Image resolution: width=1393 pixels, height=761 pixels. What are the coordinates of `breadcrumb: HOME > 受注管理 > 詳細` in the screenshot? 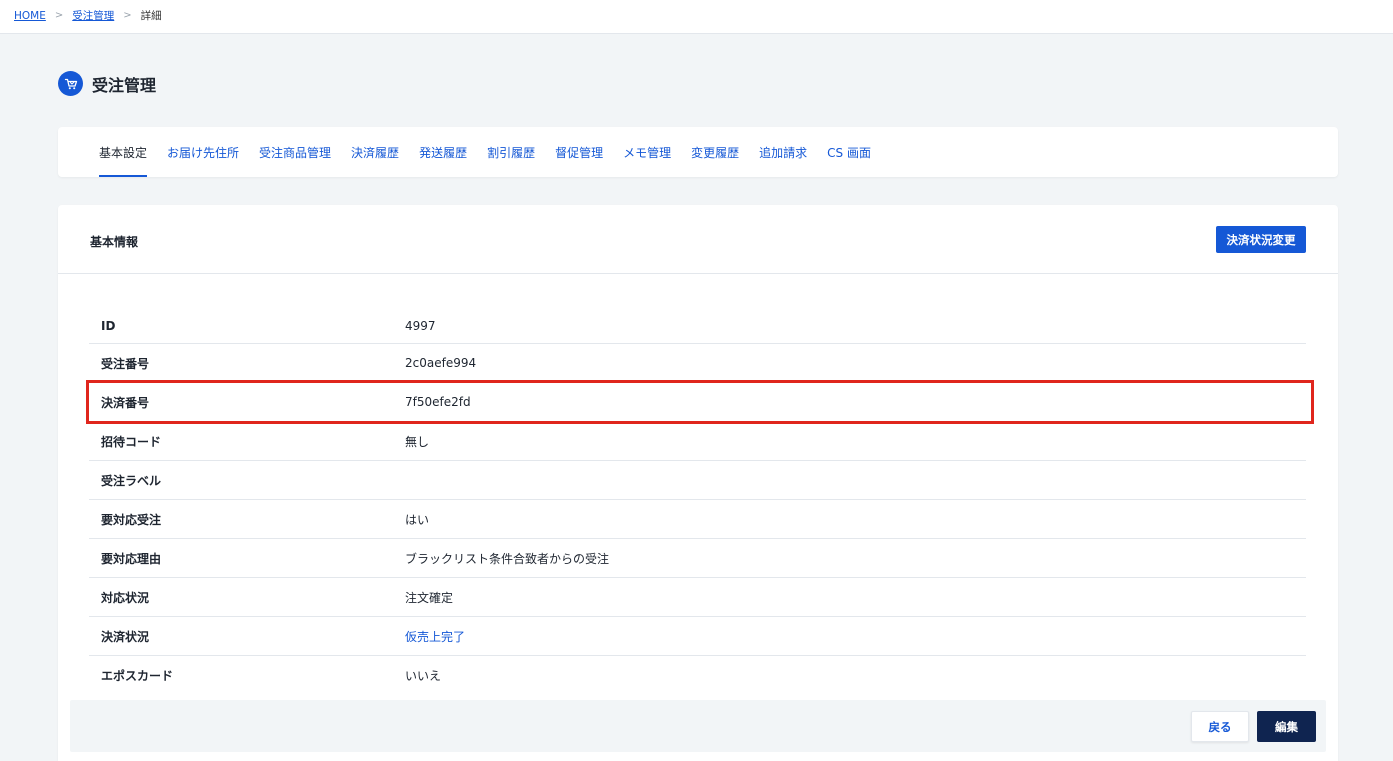 It's located at (88, 15).